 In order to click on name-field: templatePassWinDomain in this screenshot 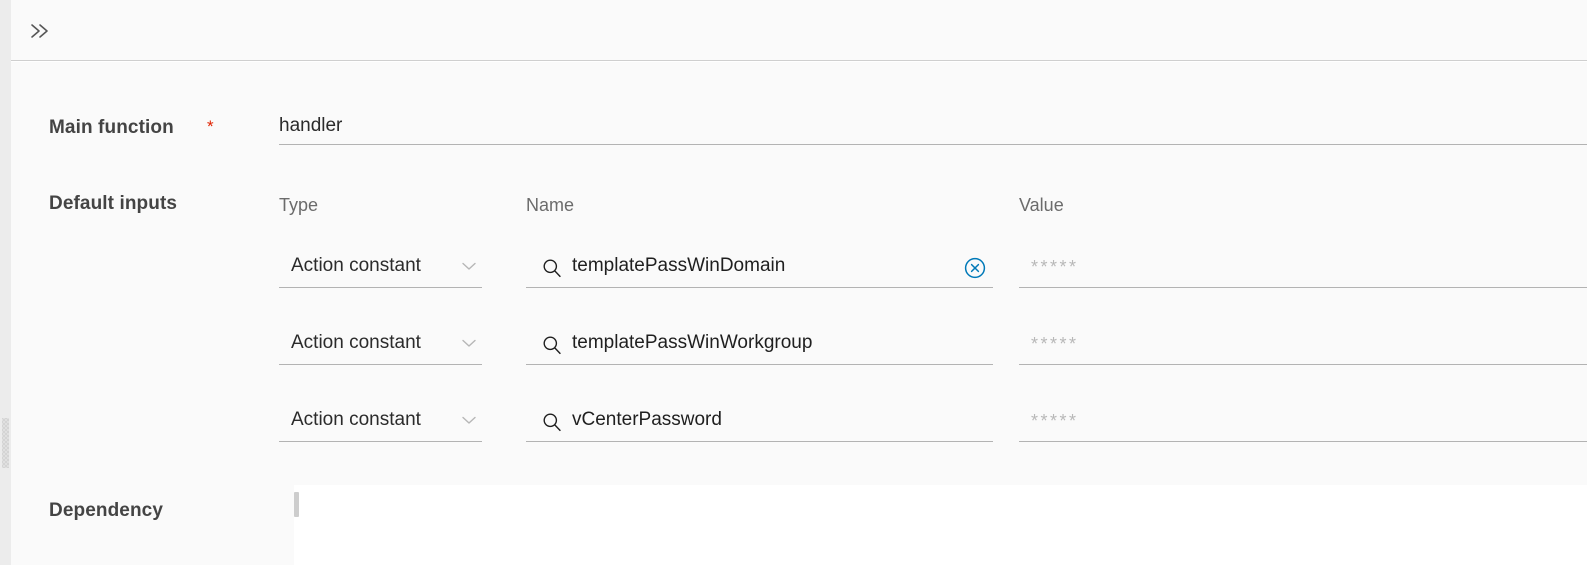, I will do `click(759, 271)`.